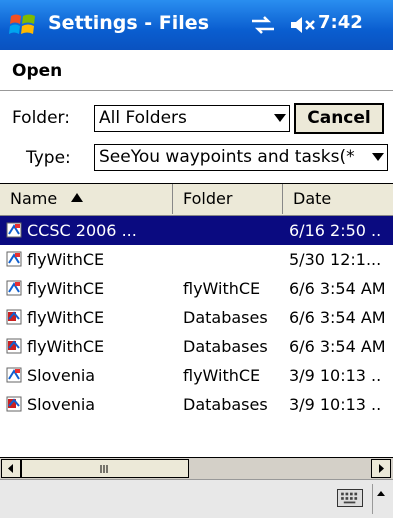  I want to click on sort-ascending-icon, so click(77, 197).